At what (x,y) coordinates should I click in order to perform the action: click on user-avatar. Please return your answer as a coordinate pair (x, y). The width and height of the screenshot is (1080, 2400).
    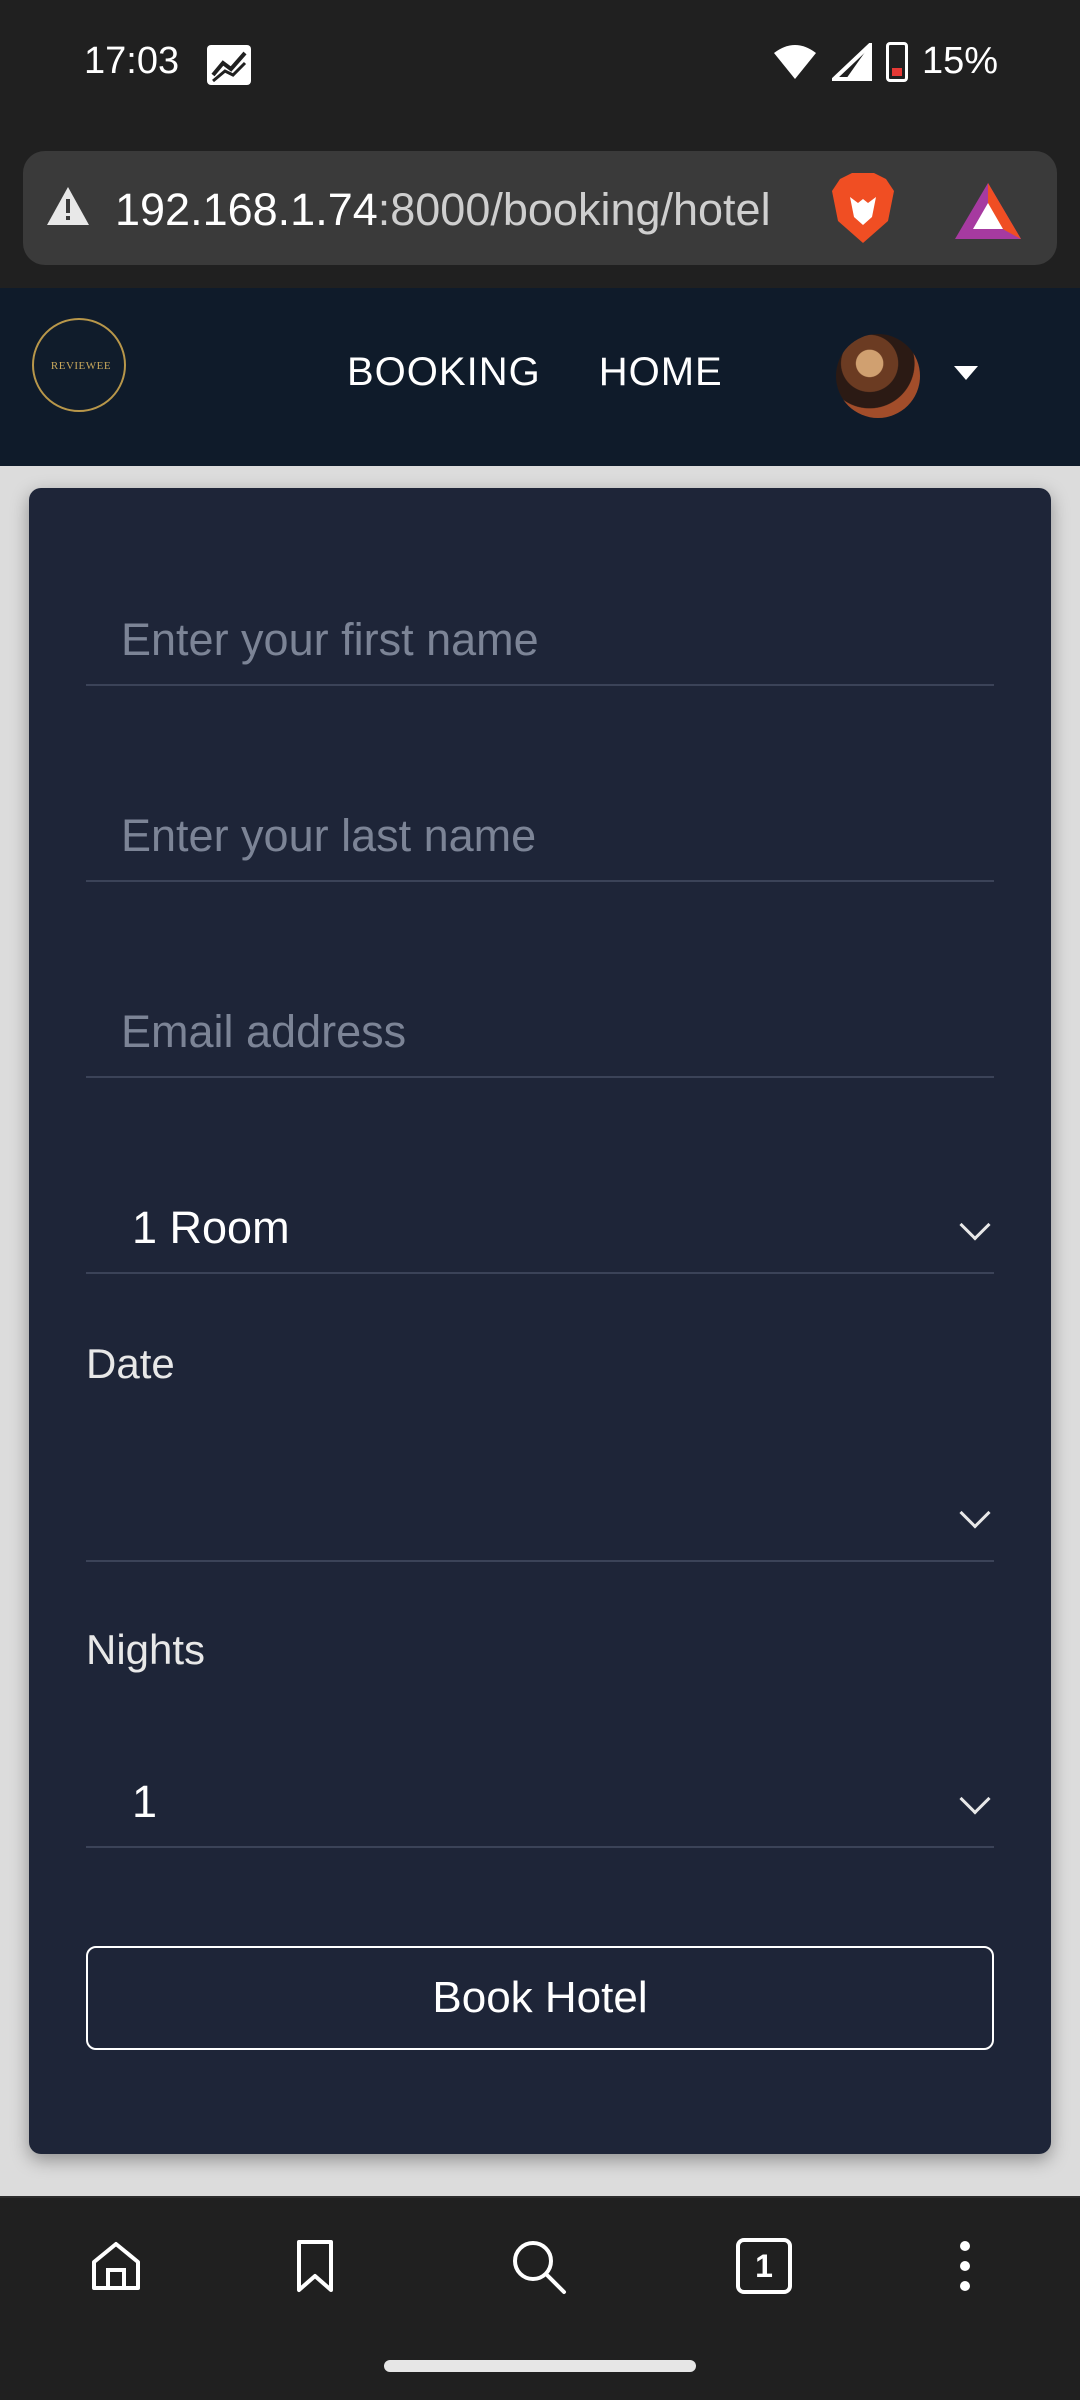
    Looking at the image, I should click on (878, 376).